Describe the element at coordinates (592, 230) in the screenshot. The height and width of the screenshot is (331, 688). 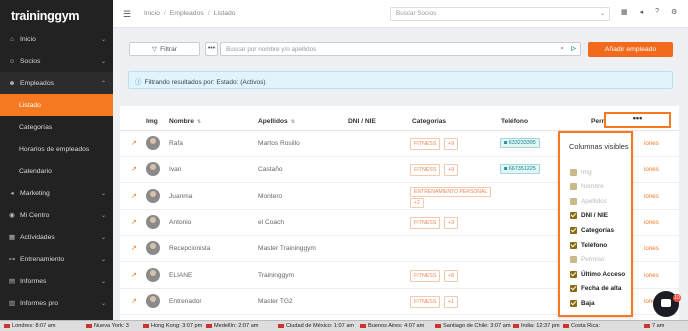
I see `column-toggle: Categorías` at that location.